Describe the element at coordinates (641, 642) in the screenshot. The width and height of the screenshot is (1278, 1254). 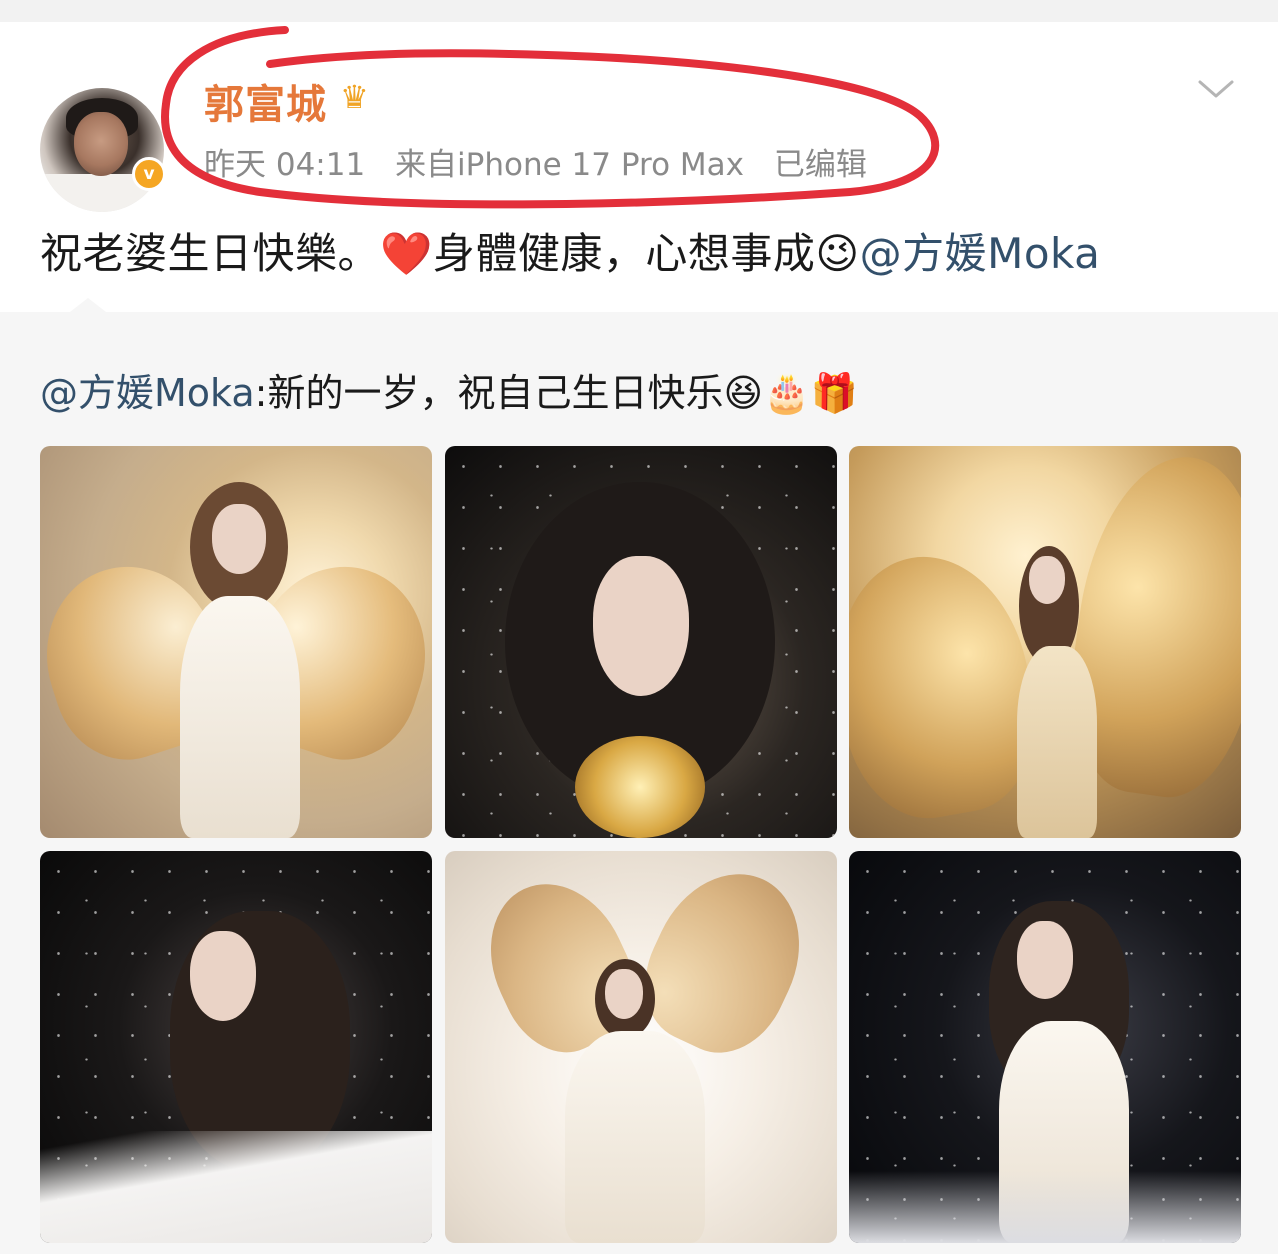
I see `photo-angel-starry-golden-rose` at that location.